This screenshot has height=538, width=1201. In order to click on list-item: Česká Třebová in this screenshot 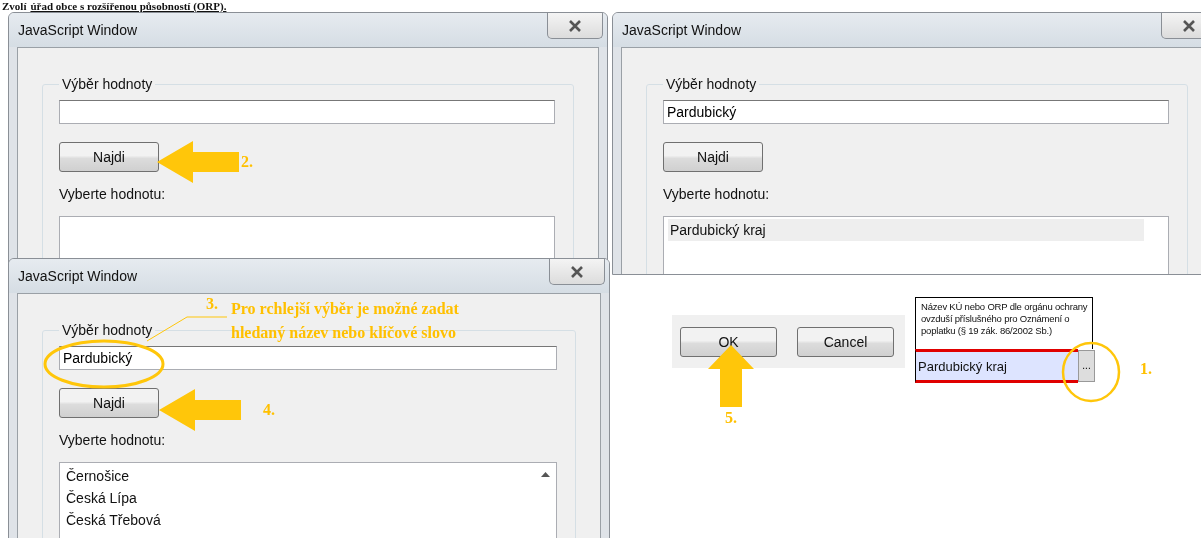, I will do `click(298, 520)`.